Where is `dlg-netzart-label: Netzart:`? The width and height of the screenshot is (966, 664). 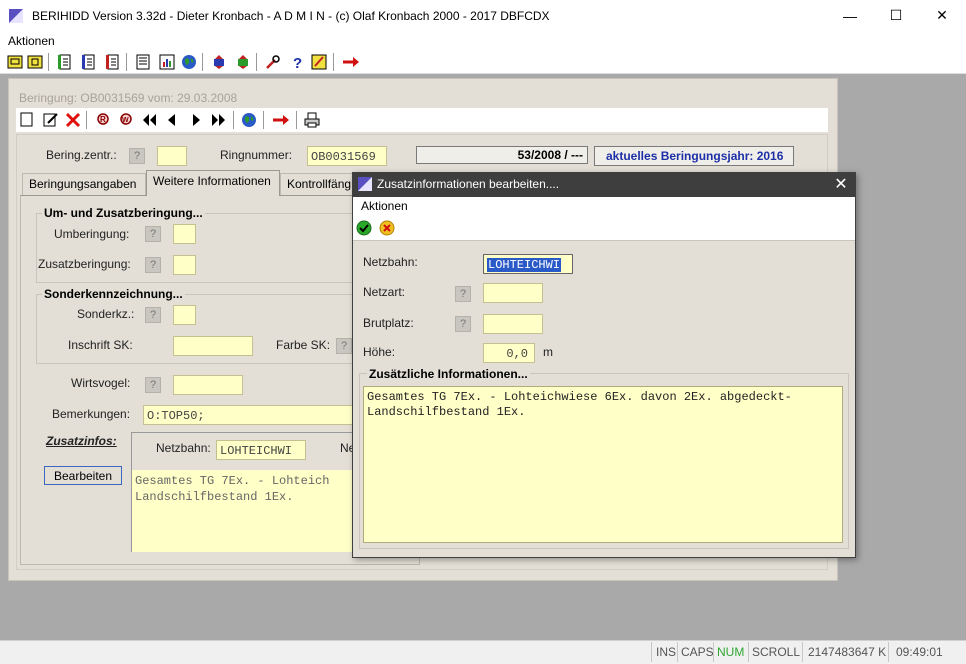 dlg-netzart-label: Netzart: is located at coordinates (384, 292).